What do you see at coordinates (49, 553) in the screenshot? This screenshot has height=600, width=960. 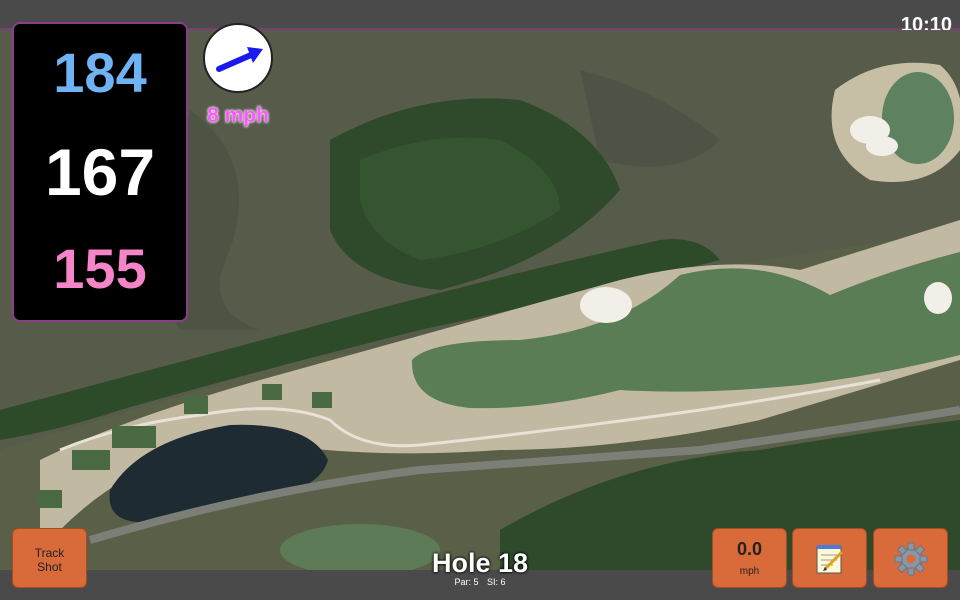 I see `track-shot-label-1: Track` at bounding box center [49, 553].